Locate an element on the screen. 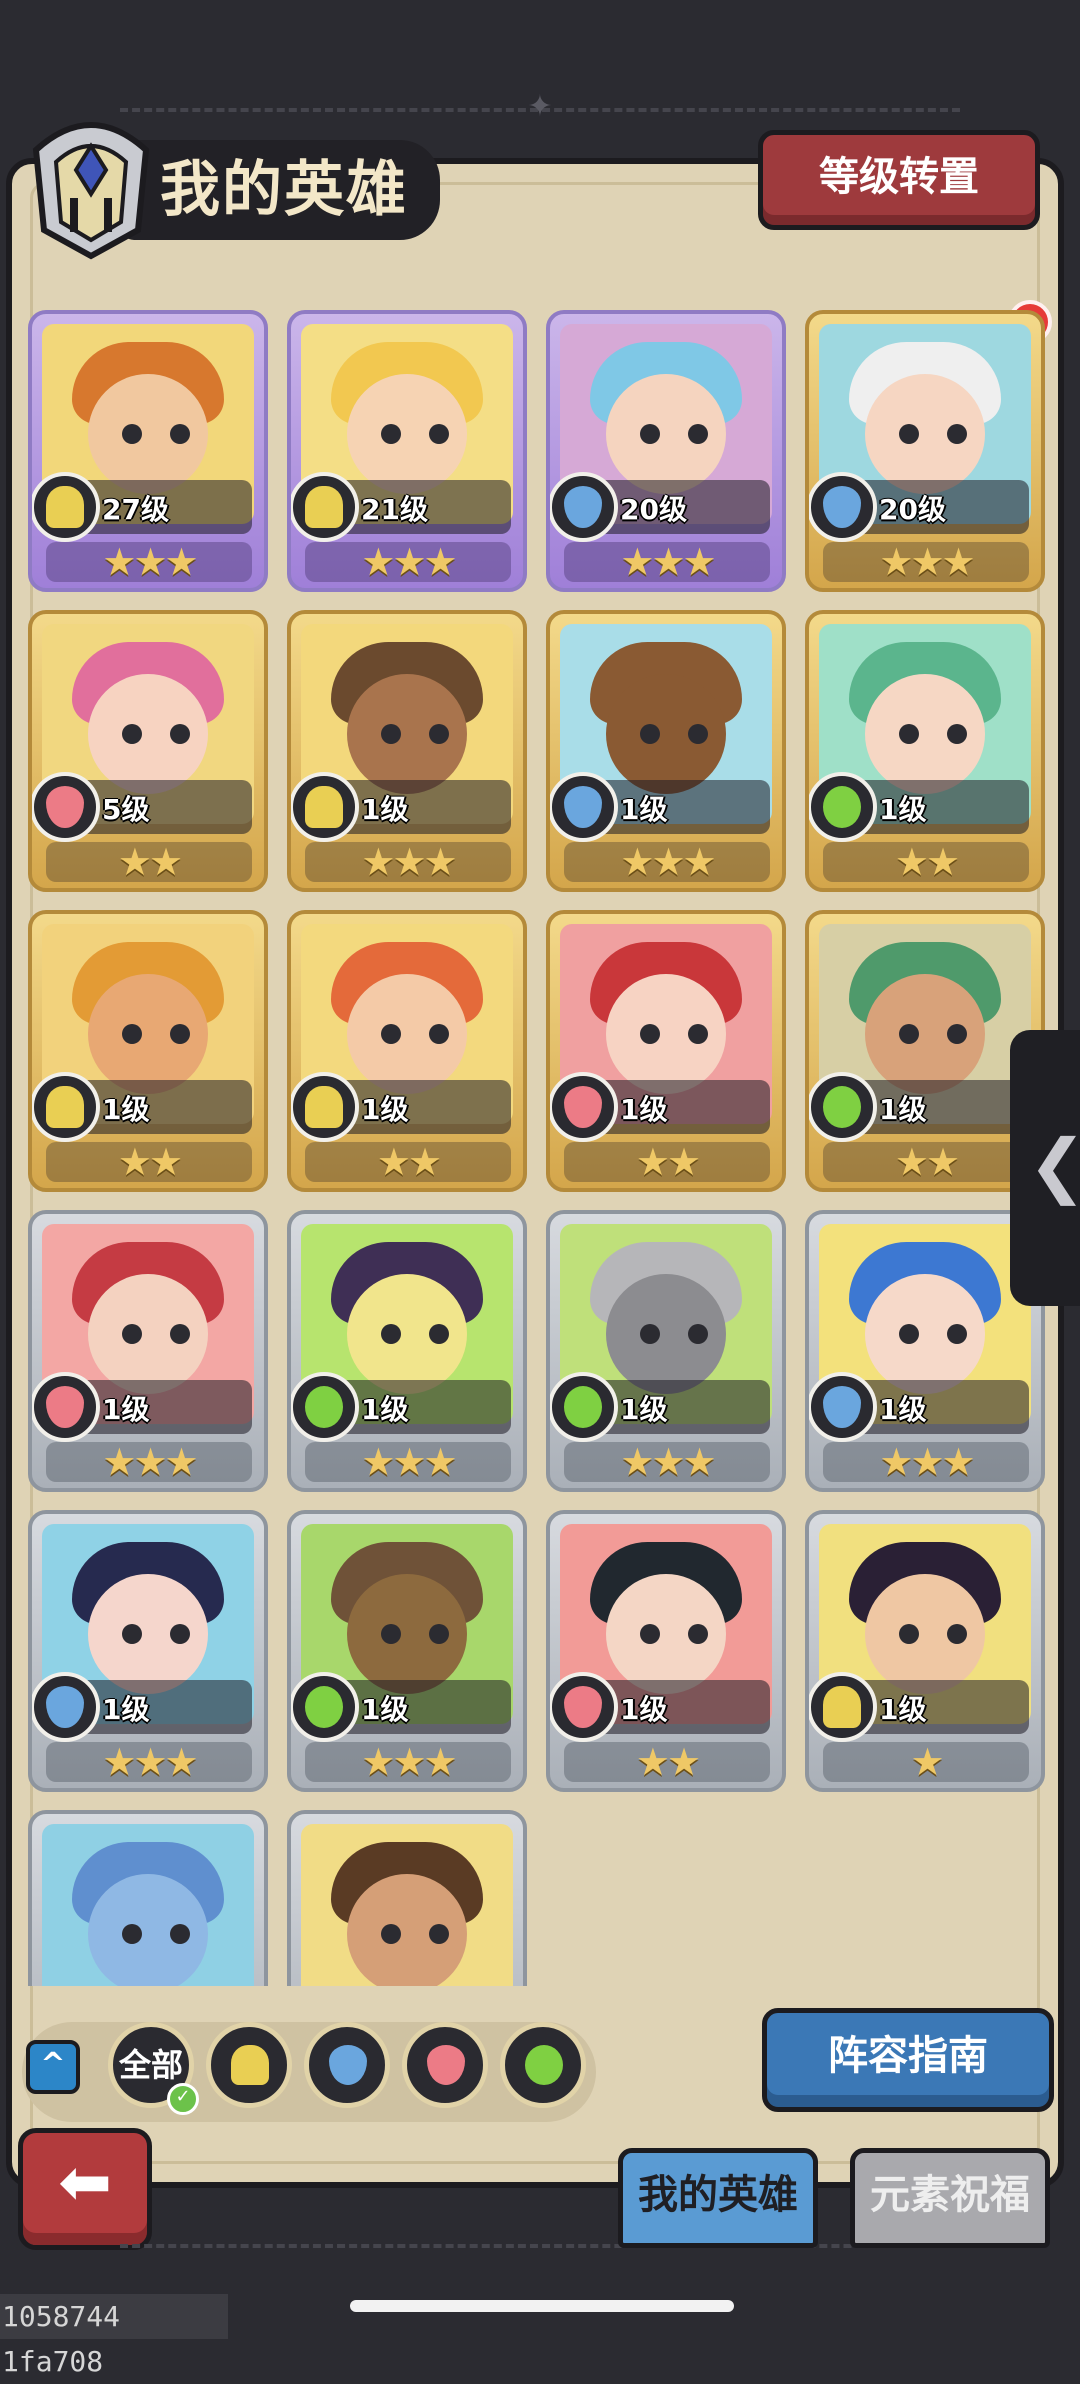  back-button: ⬅ is located at coordinates (85, 2189).